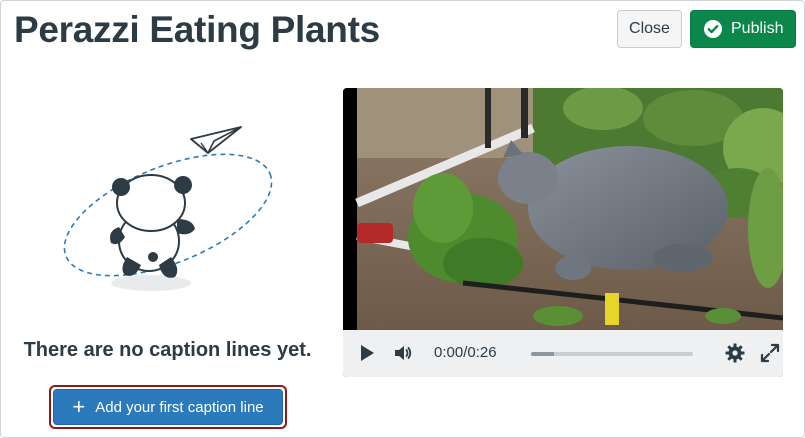 This screenshot has height=438, width=805. Describe the element at coordinates (197, 29) in the screenshot. I see `page-title: Perazzi Eating Plants` at that location.